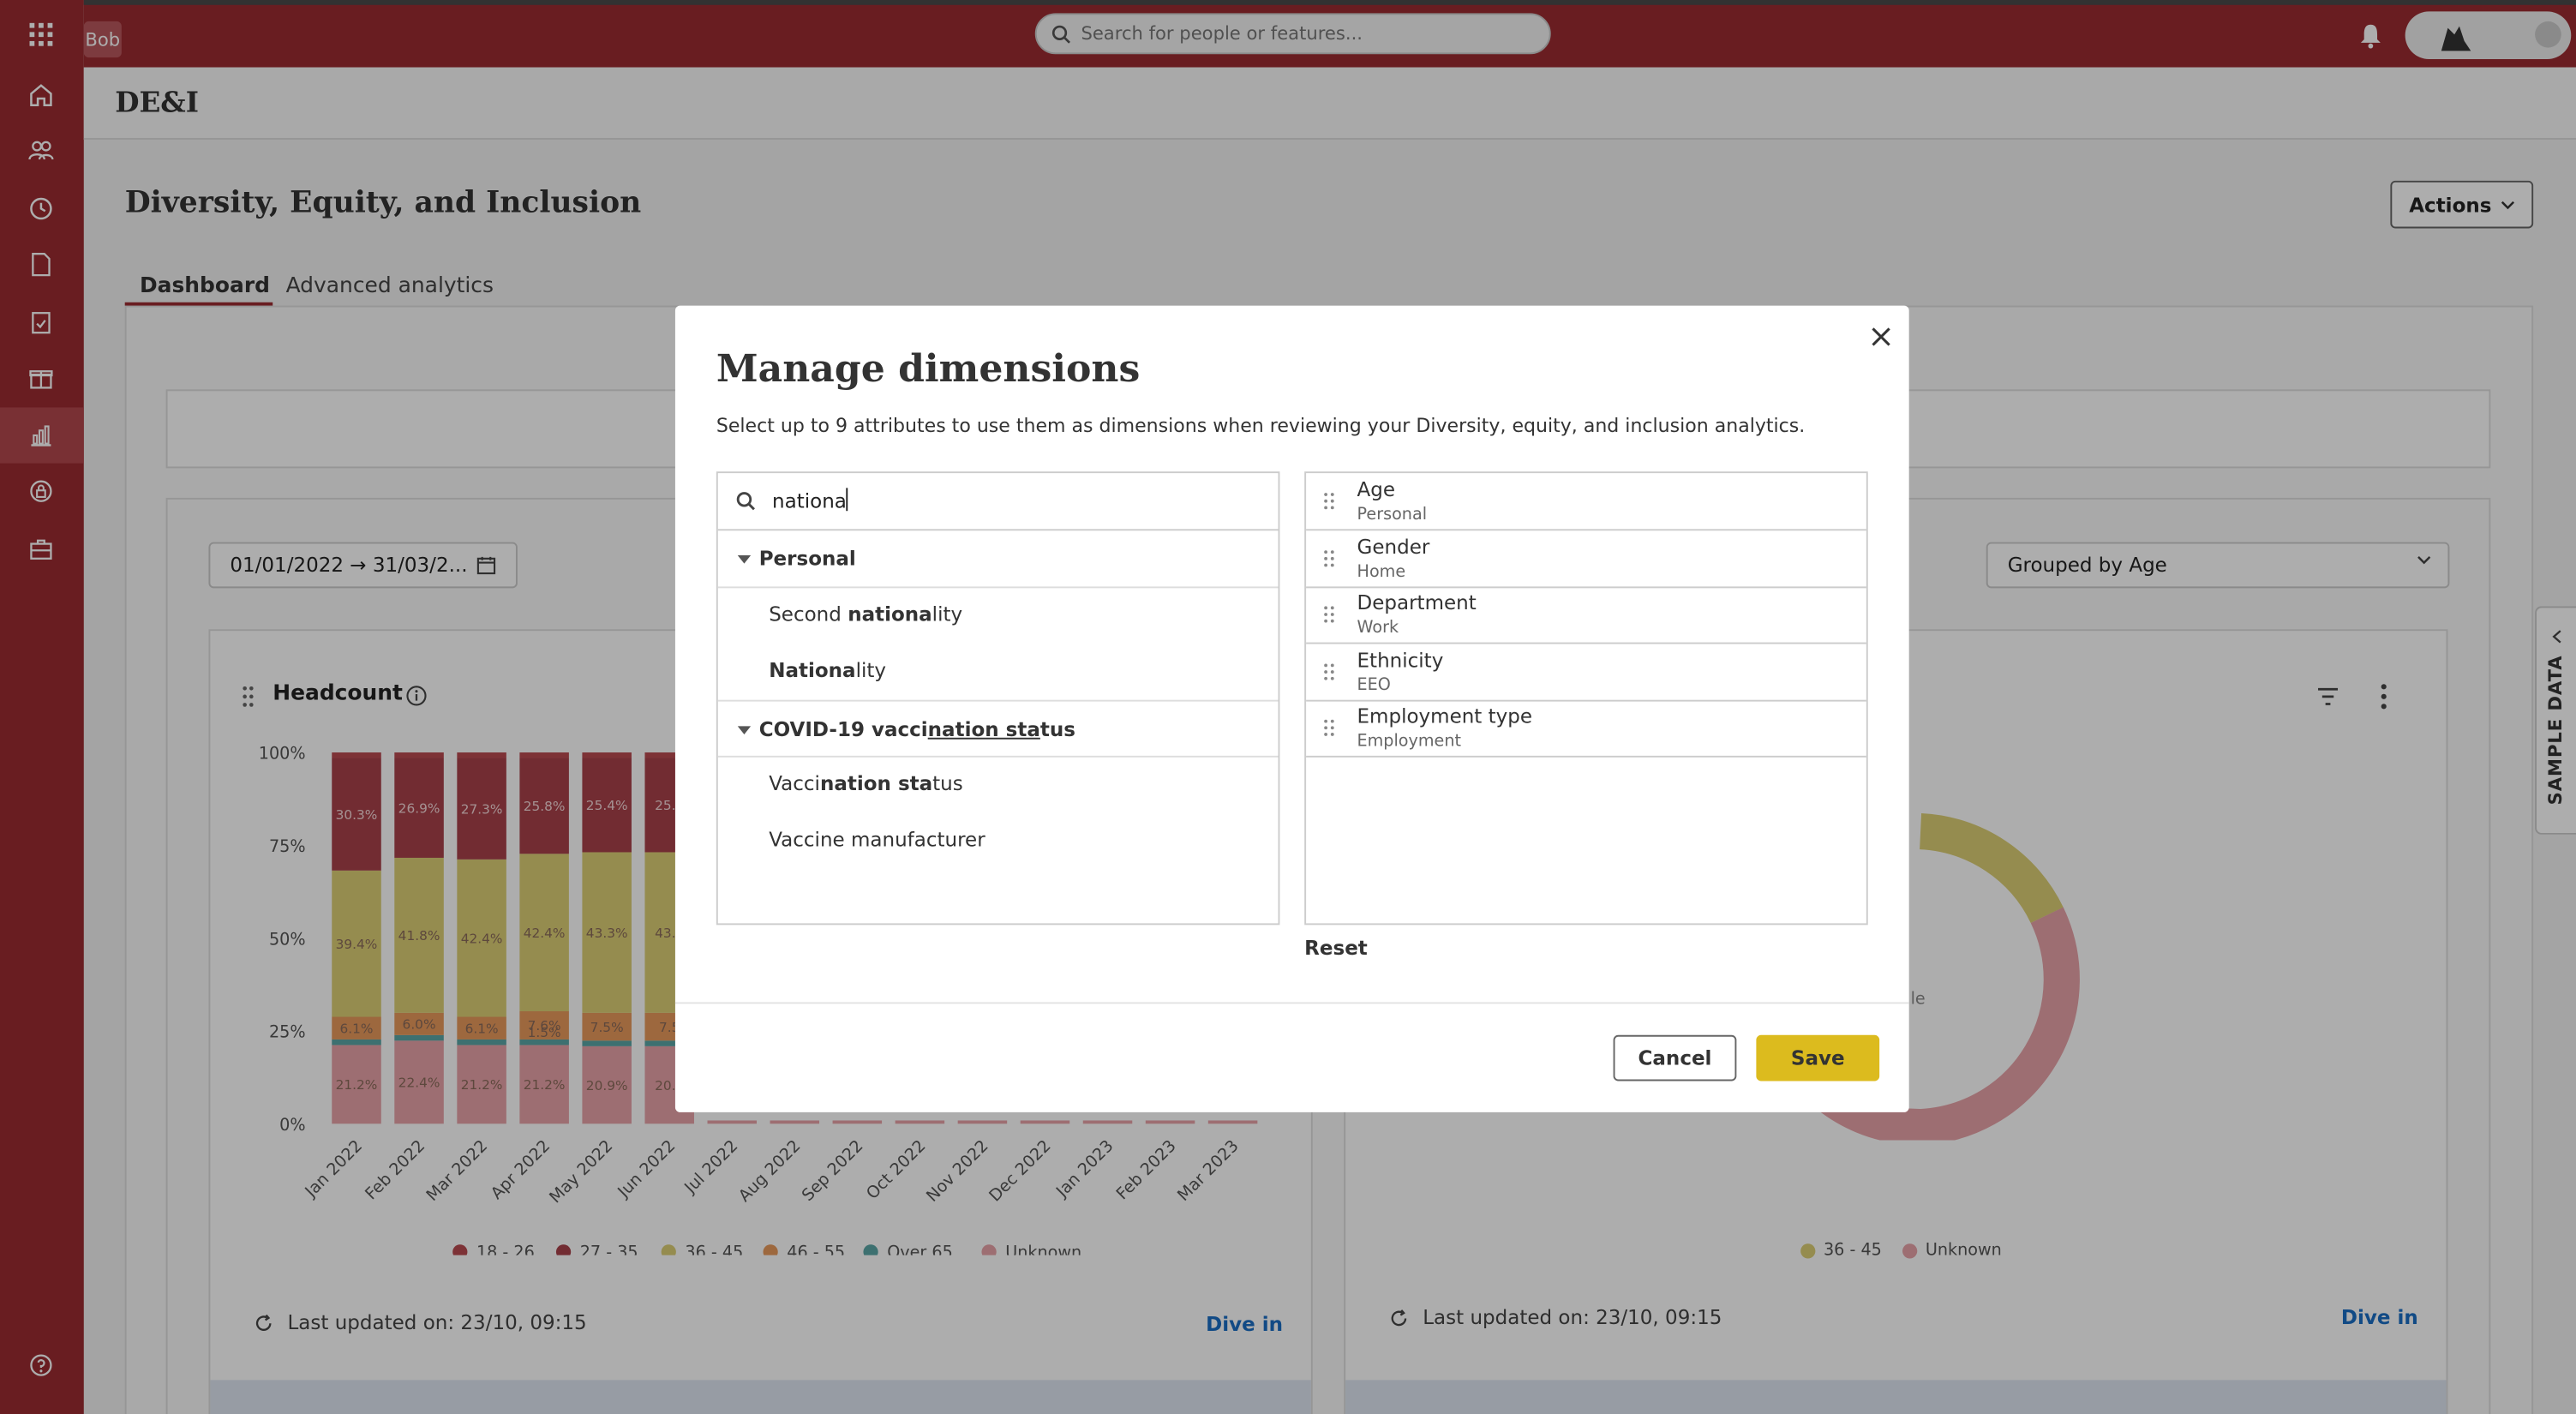  What do you see at coordinates (998, 502) in the screenshot?
I see `attribute-search-input: nationa` at bounding box center [998, 502].